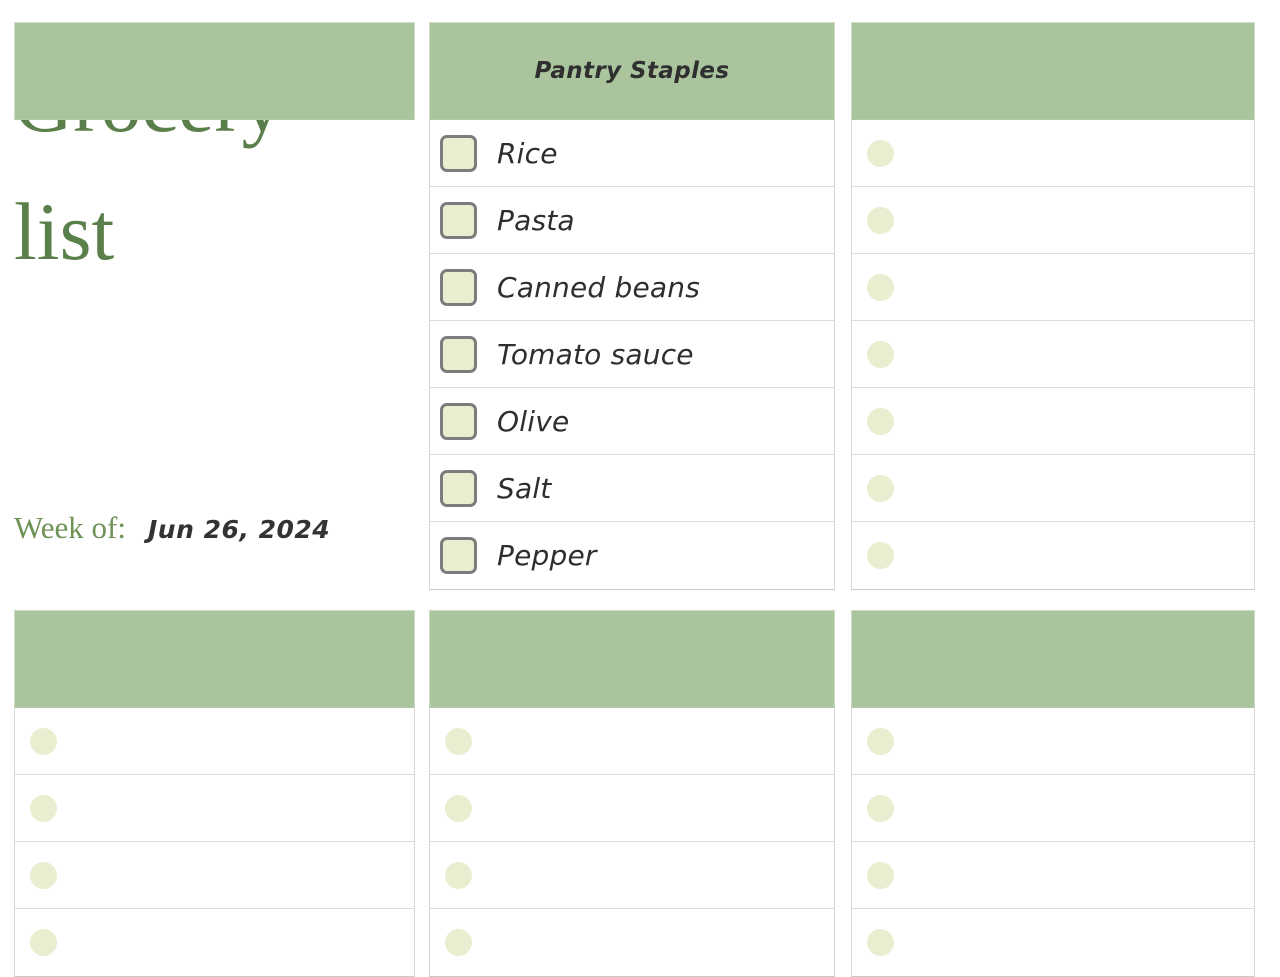 This screenshot has width=1280, height=977. What do you see at coordinates (598, 287) in the screenshot?
I see `list-item-label: Canned beans` at bounding box center [598, 287].